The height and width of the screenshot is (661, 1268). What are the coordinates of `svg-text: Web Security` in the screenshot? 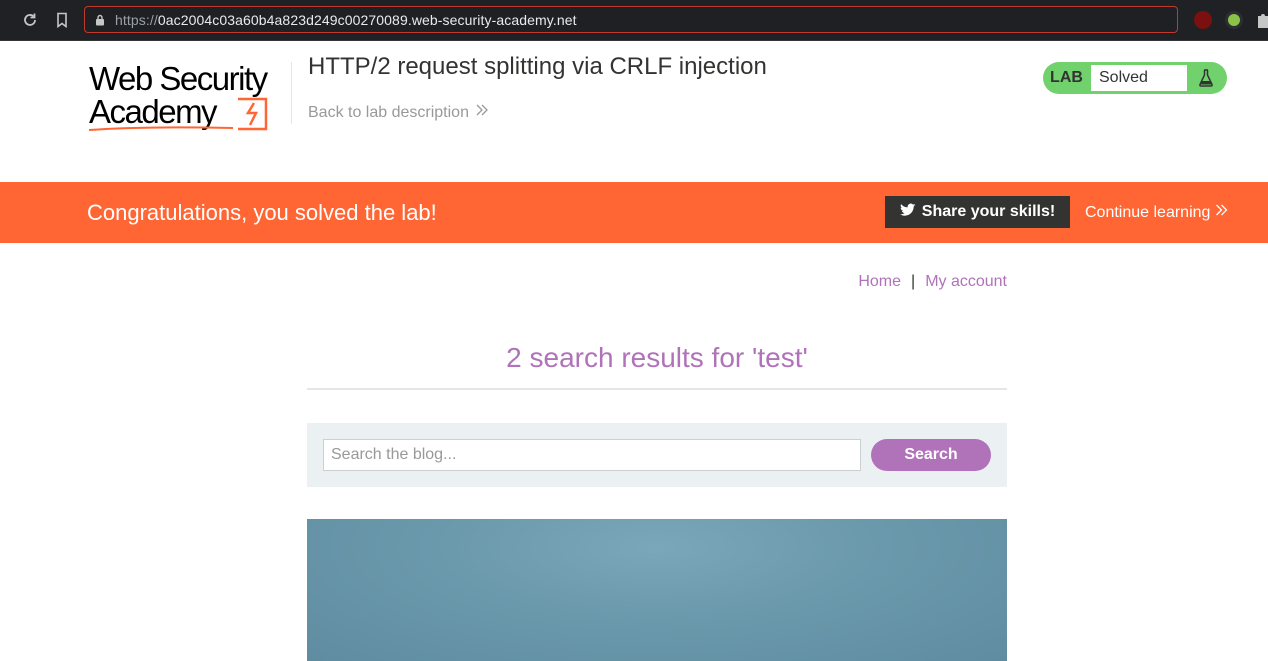 It's located at (179, 78).